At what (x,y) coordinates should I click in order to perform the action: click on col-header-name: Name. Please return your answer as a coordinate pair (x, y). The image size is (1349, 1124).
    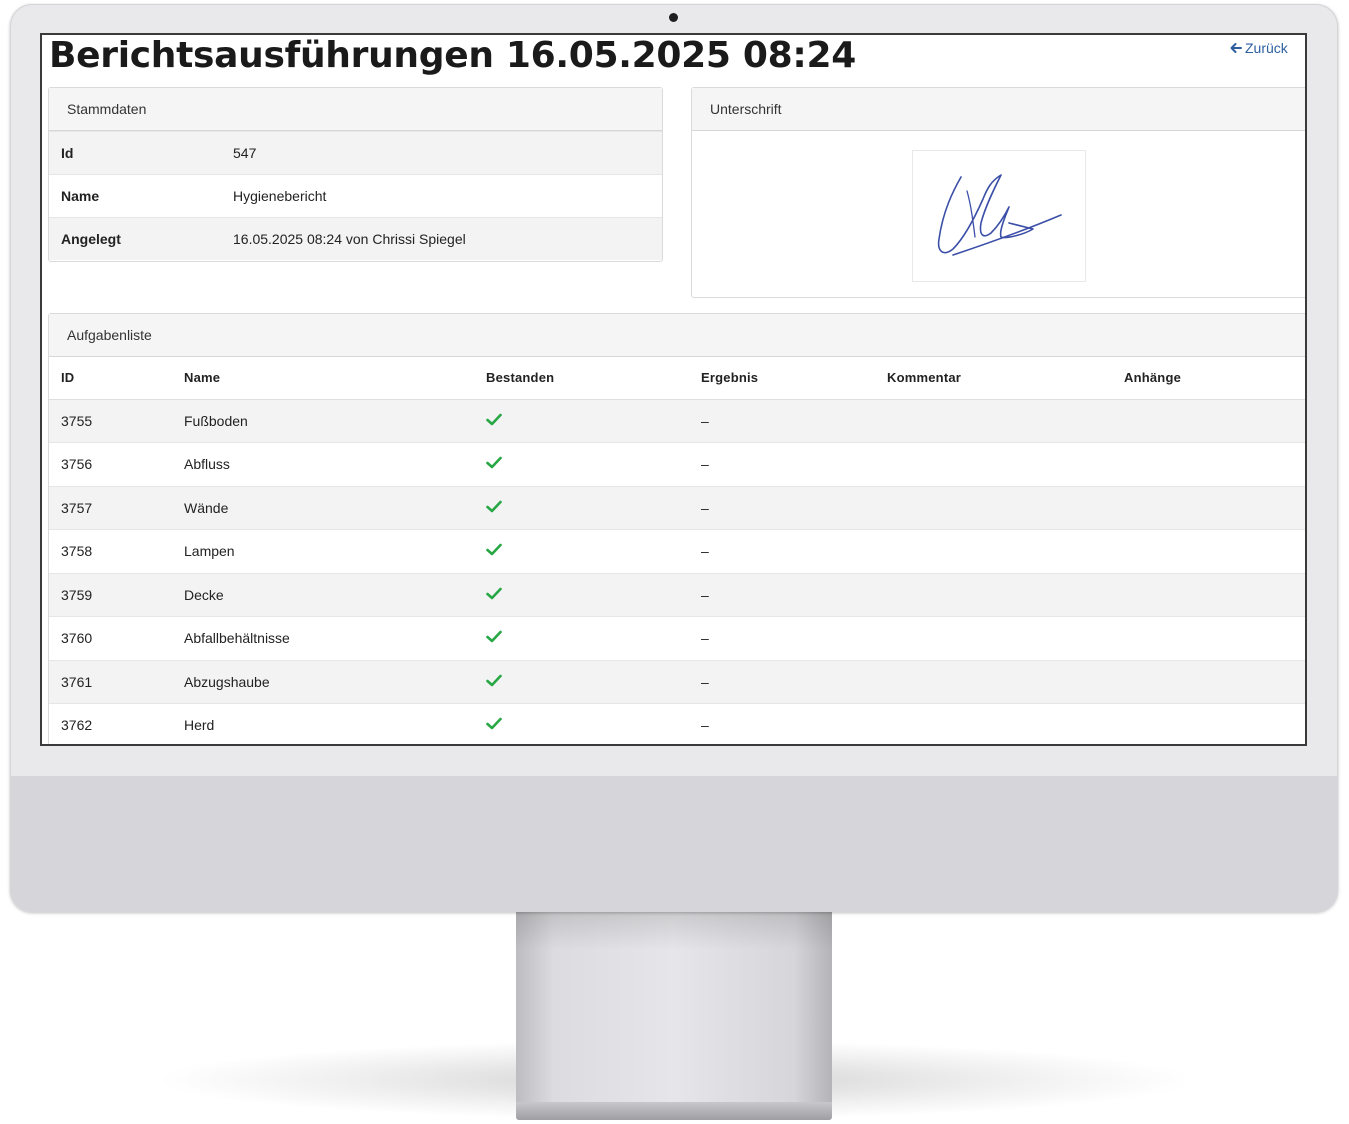
    Looking at the image, I should click on (323, 378).